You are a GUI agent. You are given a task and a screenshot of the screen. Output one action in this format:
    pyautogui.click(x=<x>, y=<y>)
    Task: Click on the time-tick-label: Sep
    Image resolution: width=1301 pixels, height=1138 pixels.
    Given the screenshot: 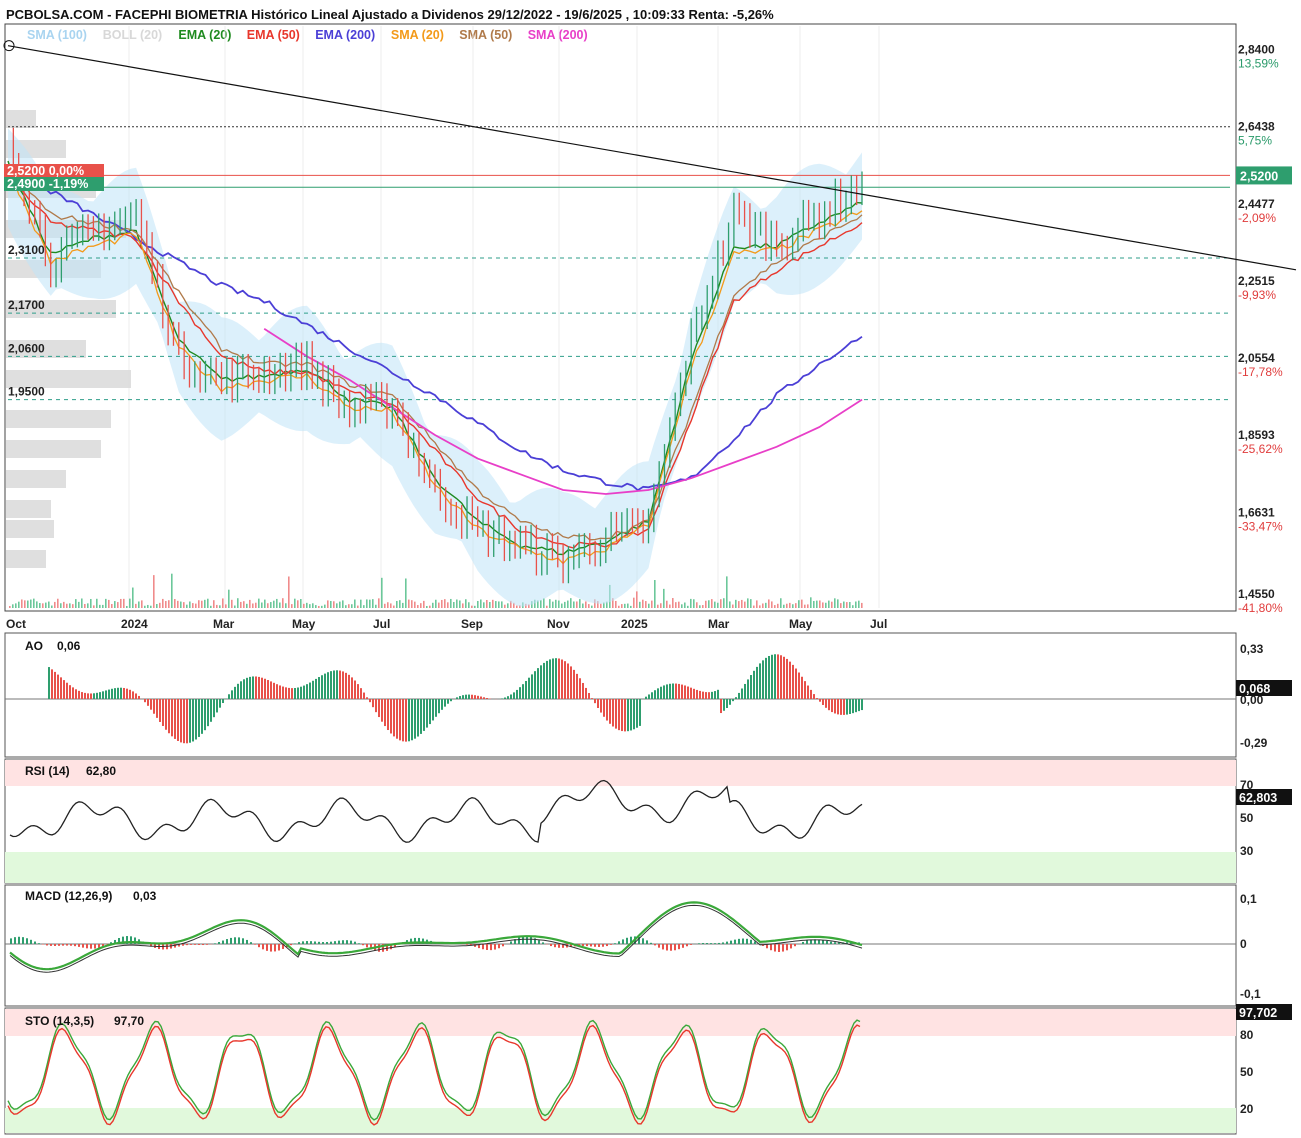 What is the action you would take?
    pyautogui.click(x=472, y=624)
    